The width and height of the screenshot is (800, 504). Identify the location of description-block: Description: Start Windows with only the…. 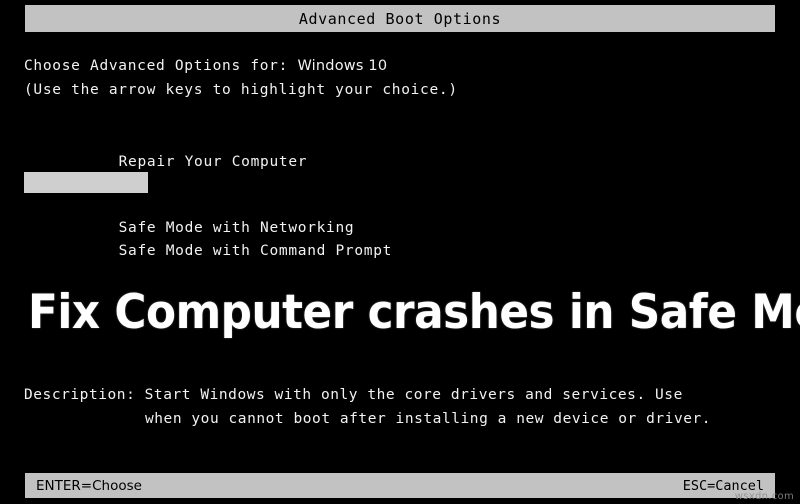
(394, 407).